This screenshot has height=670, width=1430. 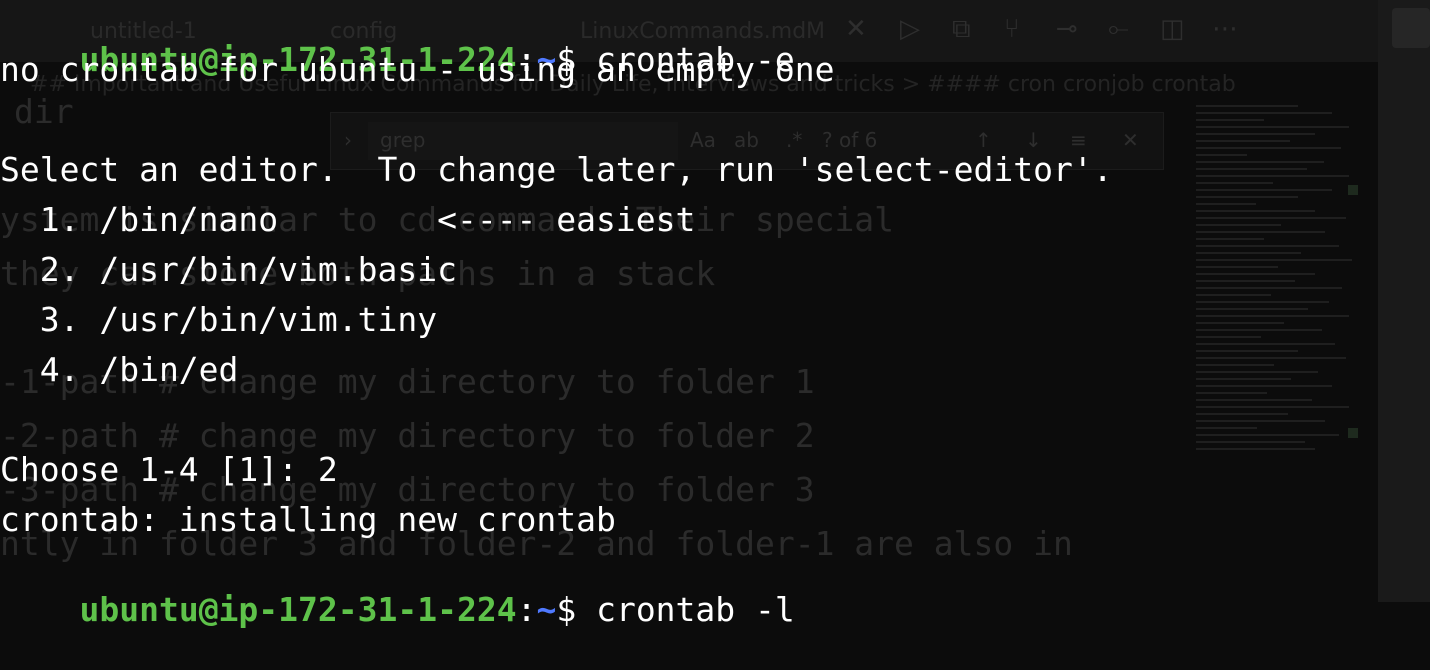 What do you see at coordinates (576, 609) in the screenshot?
I see `prompt-symbol: $` at bounding box center [576, 609].